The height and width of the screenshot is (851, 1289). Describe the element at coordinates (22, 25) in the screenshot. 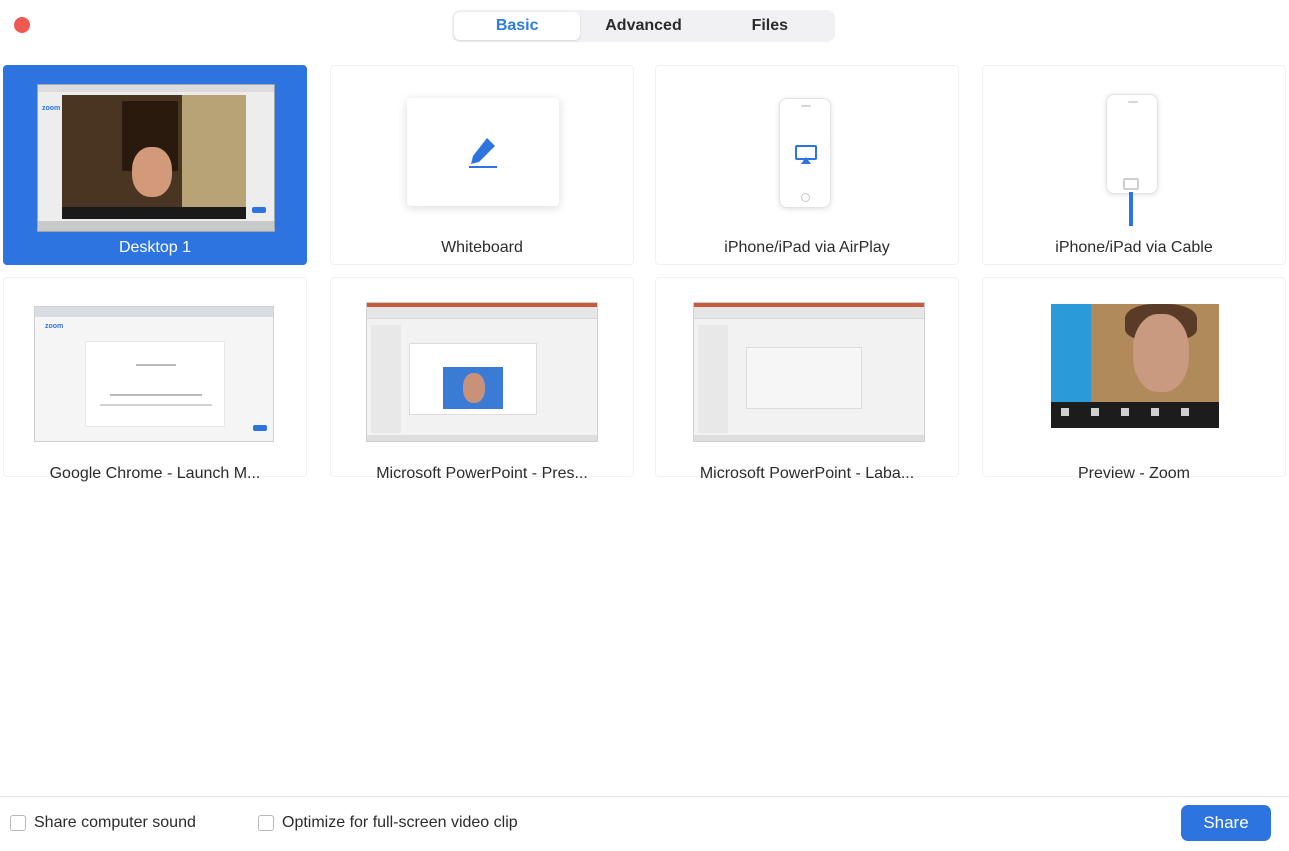

I see `close-window-button` at that location.